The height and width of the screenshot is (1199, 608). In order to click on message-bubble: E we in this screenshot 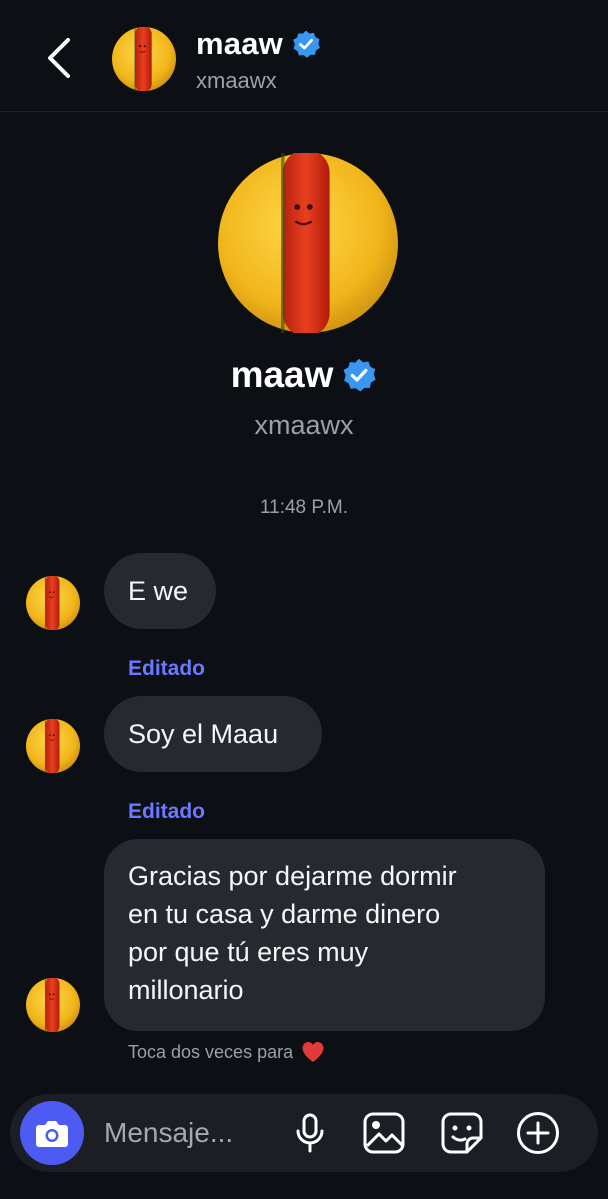, I will do `click(160, 591)`.